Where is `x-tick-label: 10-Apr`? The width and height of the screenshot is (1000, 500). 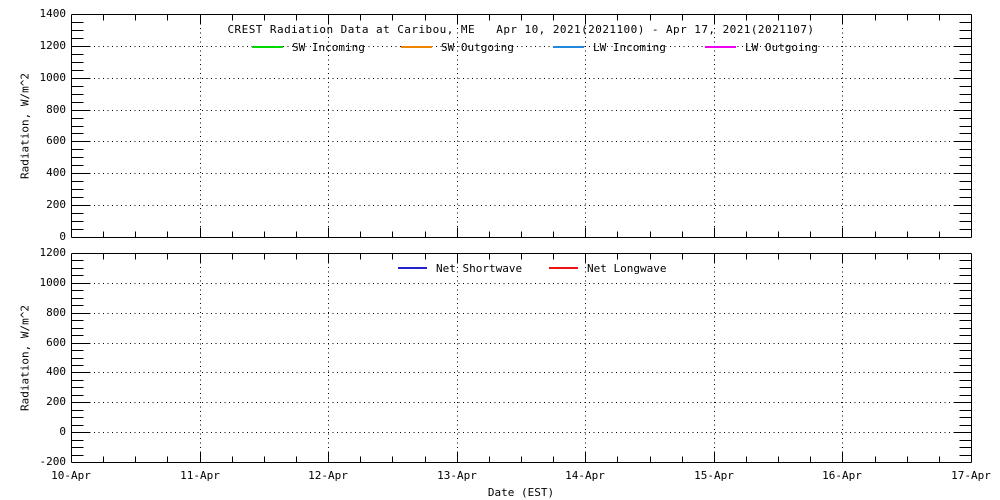
x-tick-label: 10-Apr is located at coordinates (71, 475).